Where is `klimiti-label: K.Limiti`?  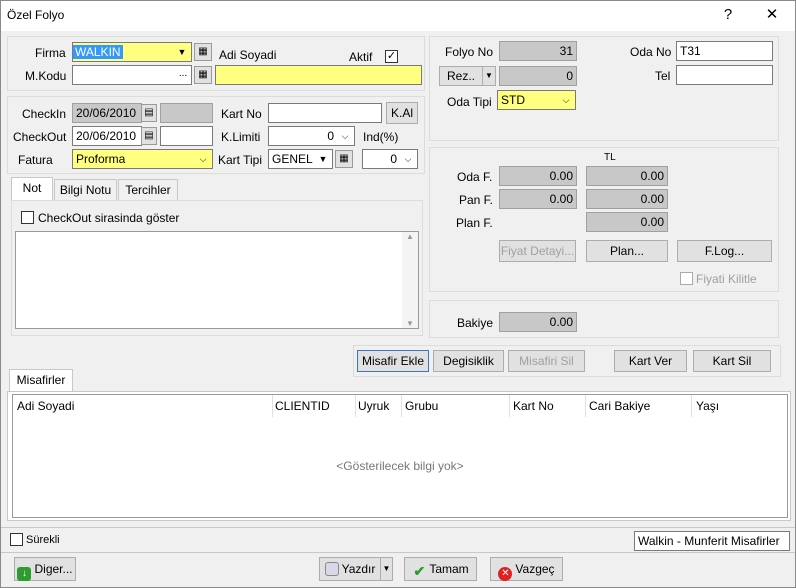 klimiti-label: K.Limiti is located at coordinates (241, 137).